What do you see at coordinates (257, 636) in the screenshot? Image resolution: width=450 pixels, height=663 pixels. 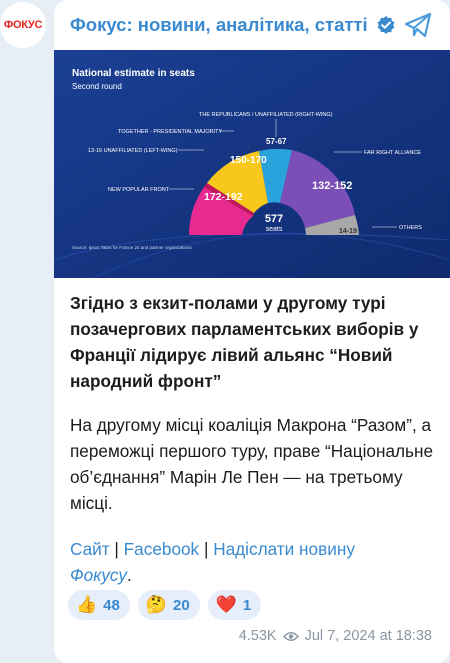 I see `views-count: 4.53K` at bounding box center [257, 636].